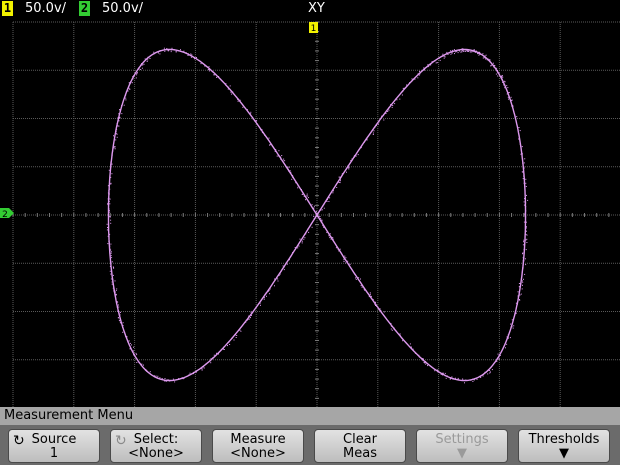  What do you see at coordinates (54, 446) in the screenshot?
I see `source-softkey: ↻ Source 1` at bounding box center [54, 446].